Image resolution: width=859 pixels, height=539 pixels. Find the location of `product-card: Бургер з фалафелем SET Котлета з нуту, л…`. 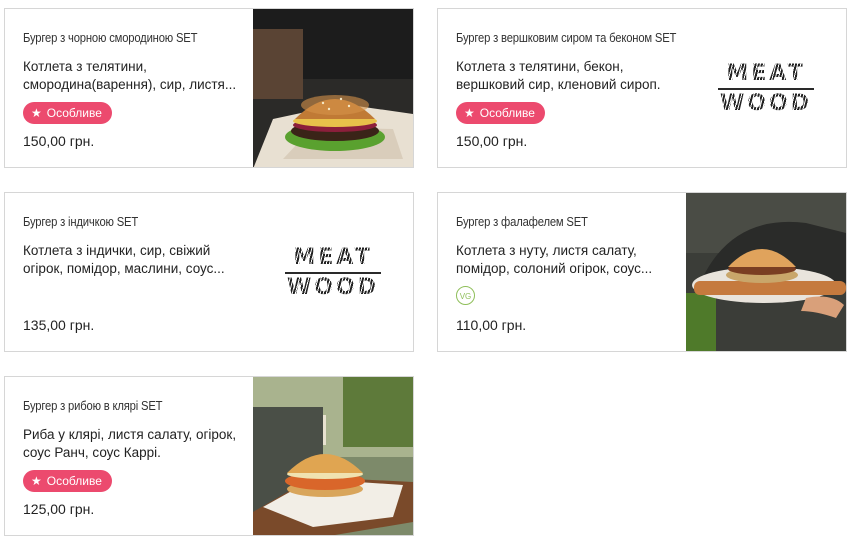

product-card: Бургер з фалафелем SET Котлета з нуту, л… is located at coordinates (642, 272).